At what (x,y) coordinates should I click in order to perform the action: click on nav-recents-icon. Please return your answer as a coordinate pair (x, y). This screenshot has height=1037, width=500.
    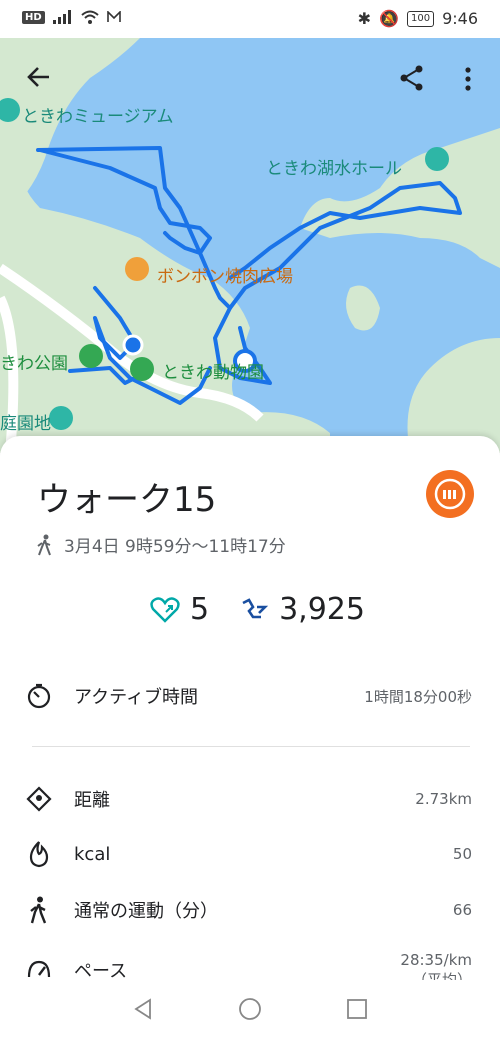
    Looking at the image, I should click on (357, 1009).